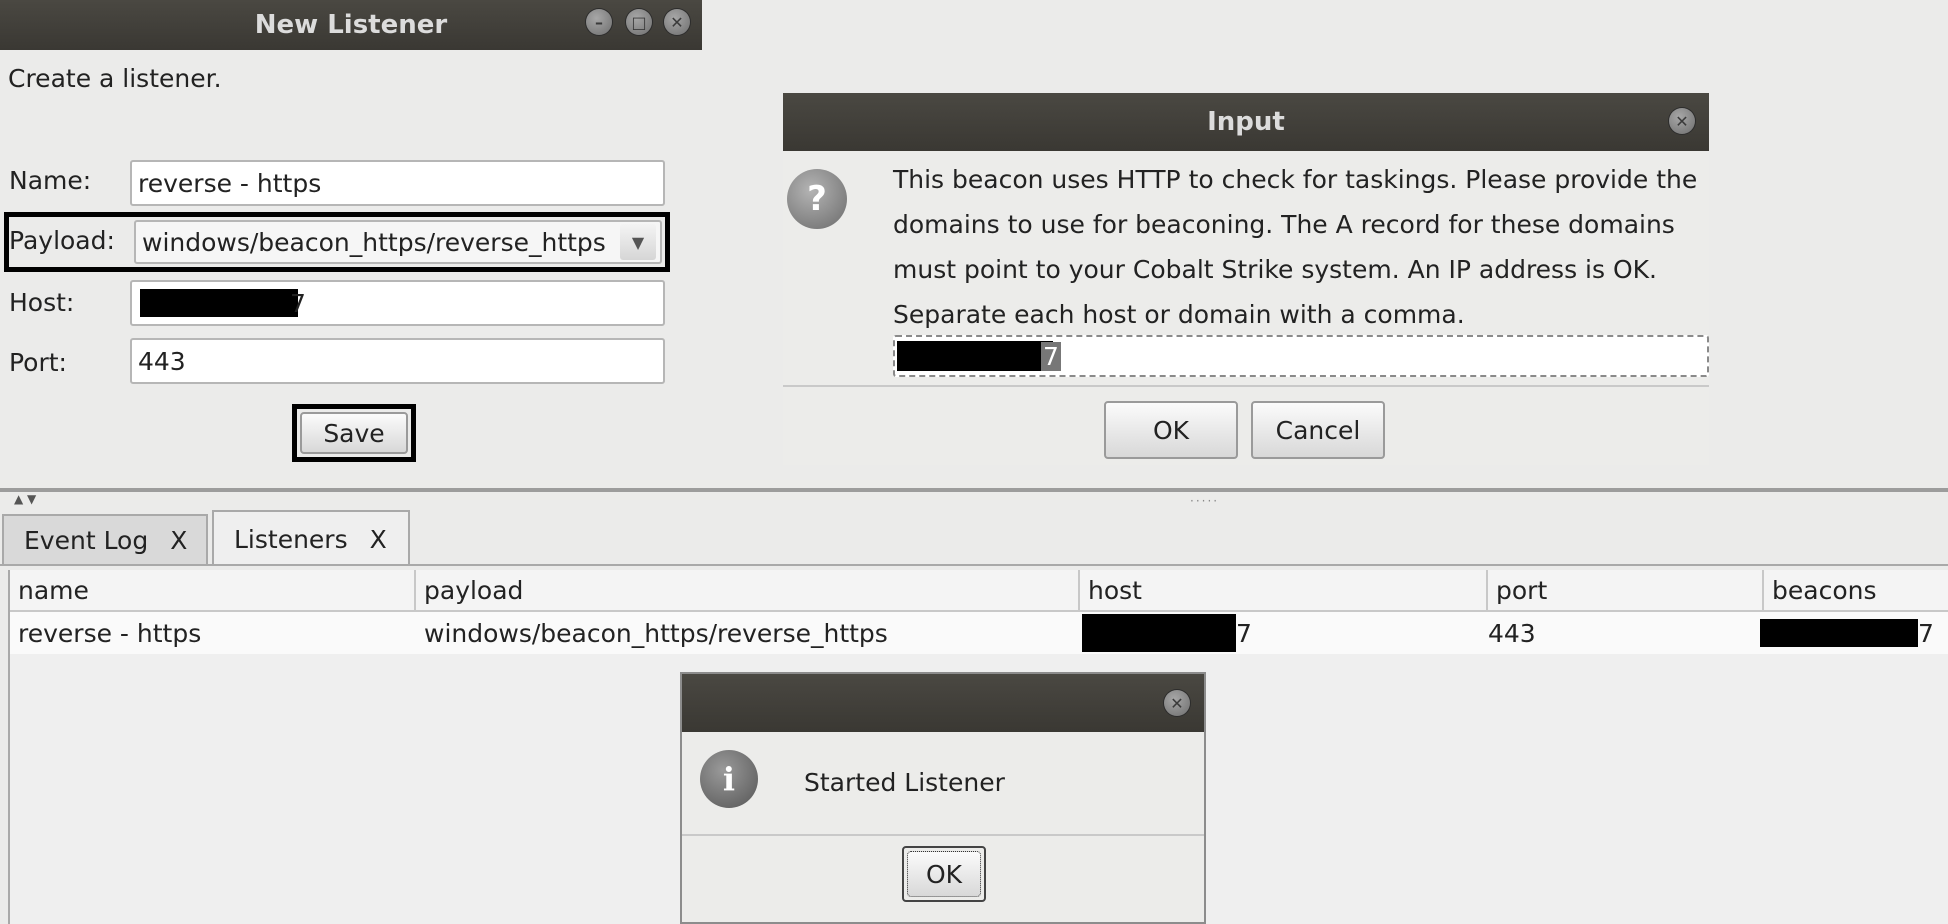 This screenshot has width=1948, height=924. I want to click on cell-payload: windows/beacon_https/reverse_https, so click(656, 633).